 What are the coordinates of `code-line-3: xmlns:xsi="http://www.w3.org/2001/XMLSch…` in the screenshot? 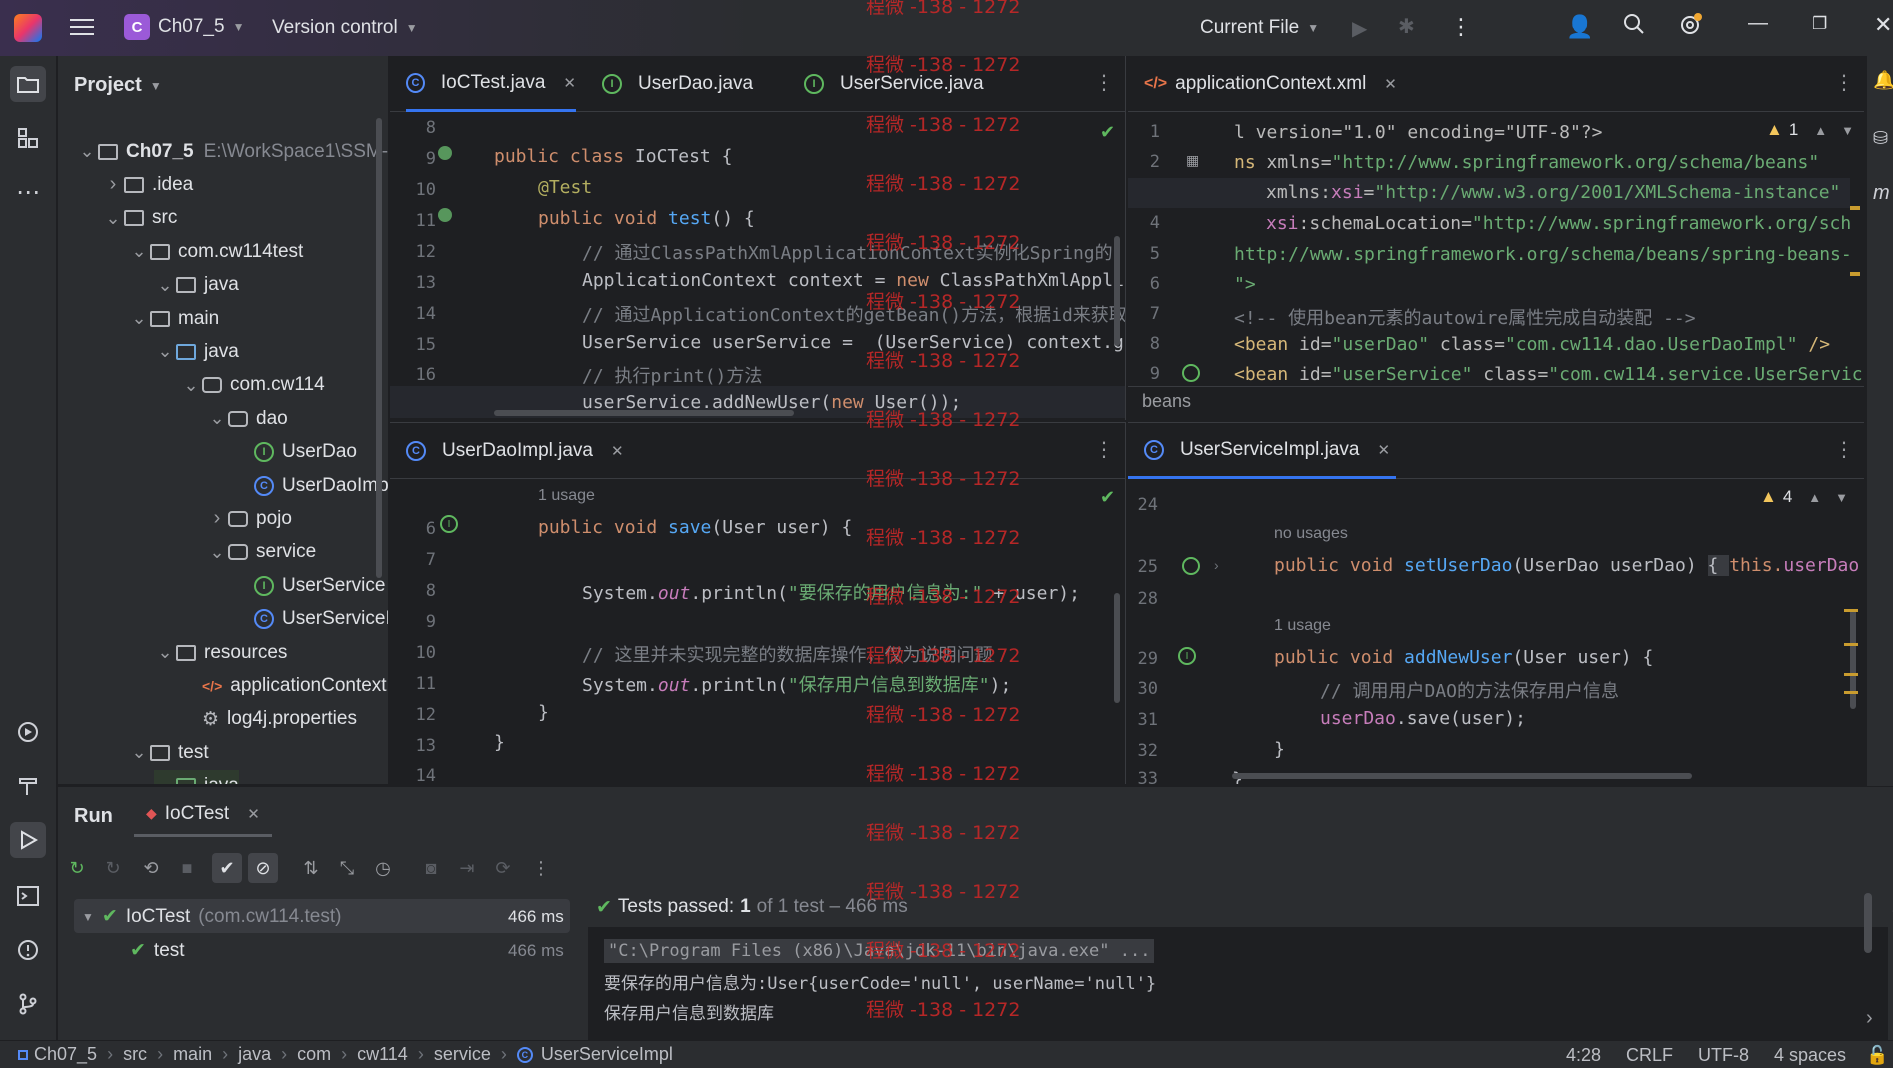 It's located at (1553, 192).